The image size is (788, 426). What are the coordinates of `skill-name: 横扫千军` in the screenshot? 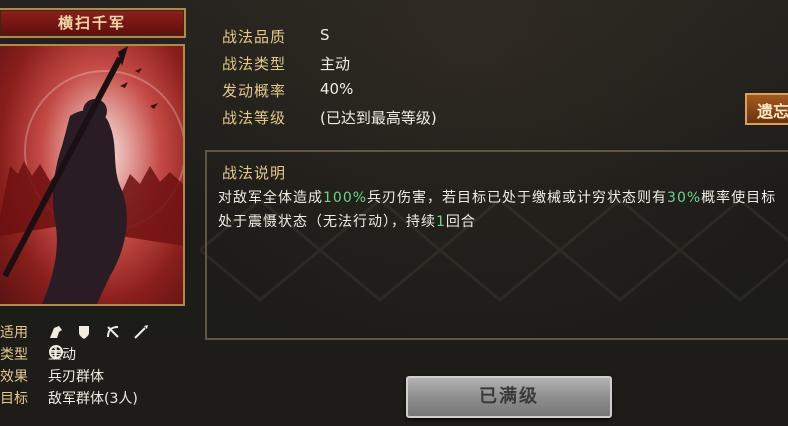 It's located at (91, 23).